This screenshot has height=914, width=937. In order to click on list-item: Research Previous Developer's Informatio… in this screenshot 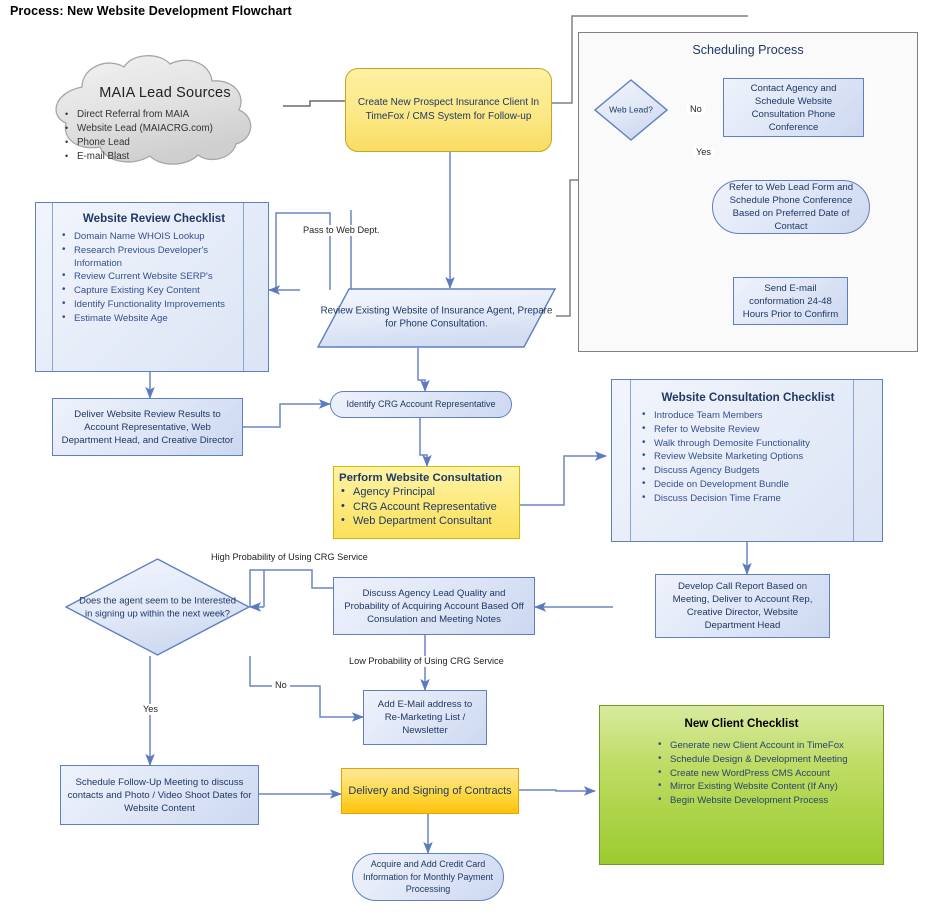, I will do `click(154, 257)`.